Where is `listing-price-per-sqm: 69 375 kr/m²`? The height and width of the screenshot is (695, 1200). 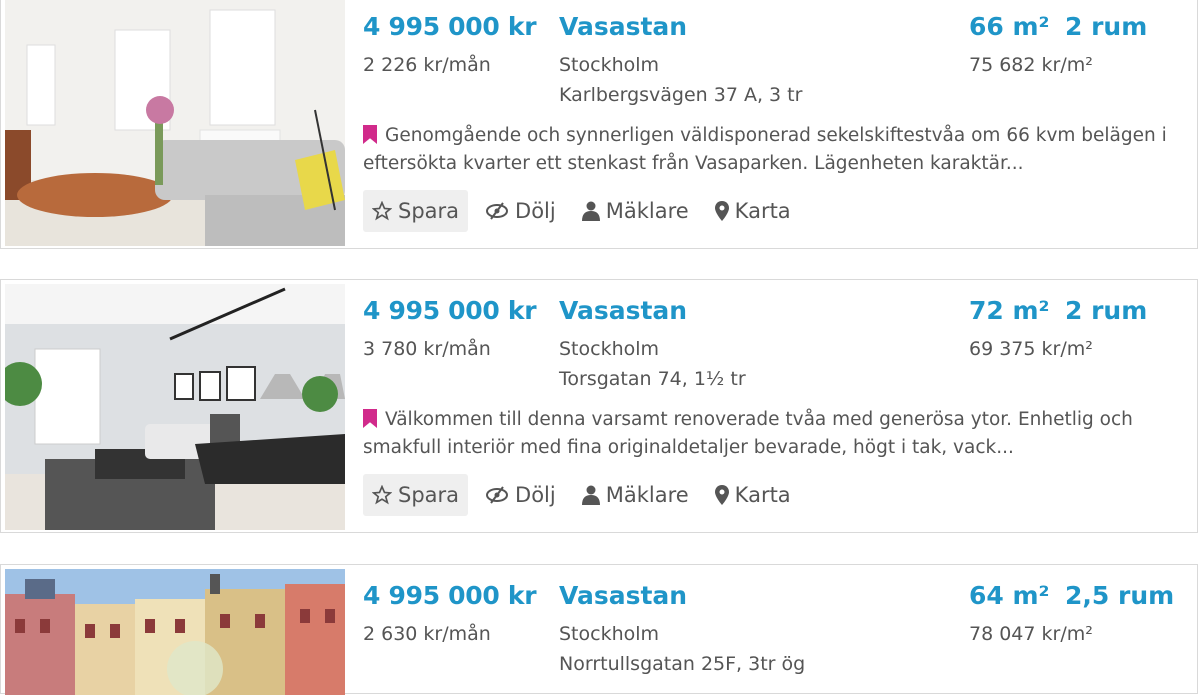
listing-price-per-sqm: 69 375 kr/m² is located at coordinates (1031, 349).